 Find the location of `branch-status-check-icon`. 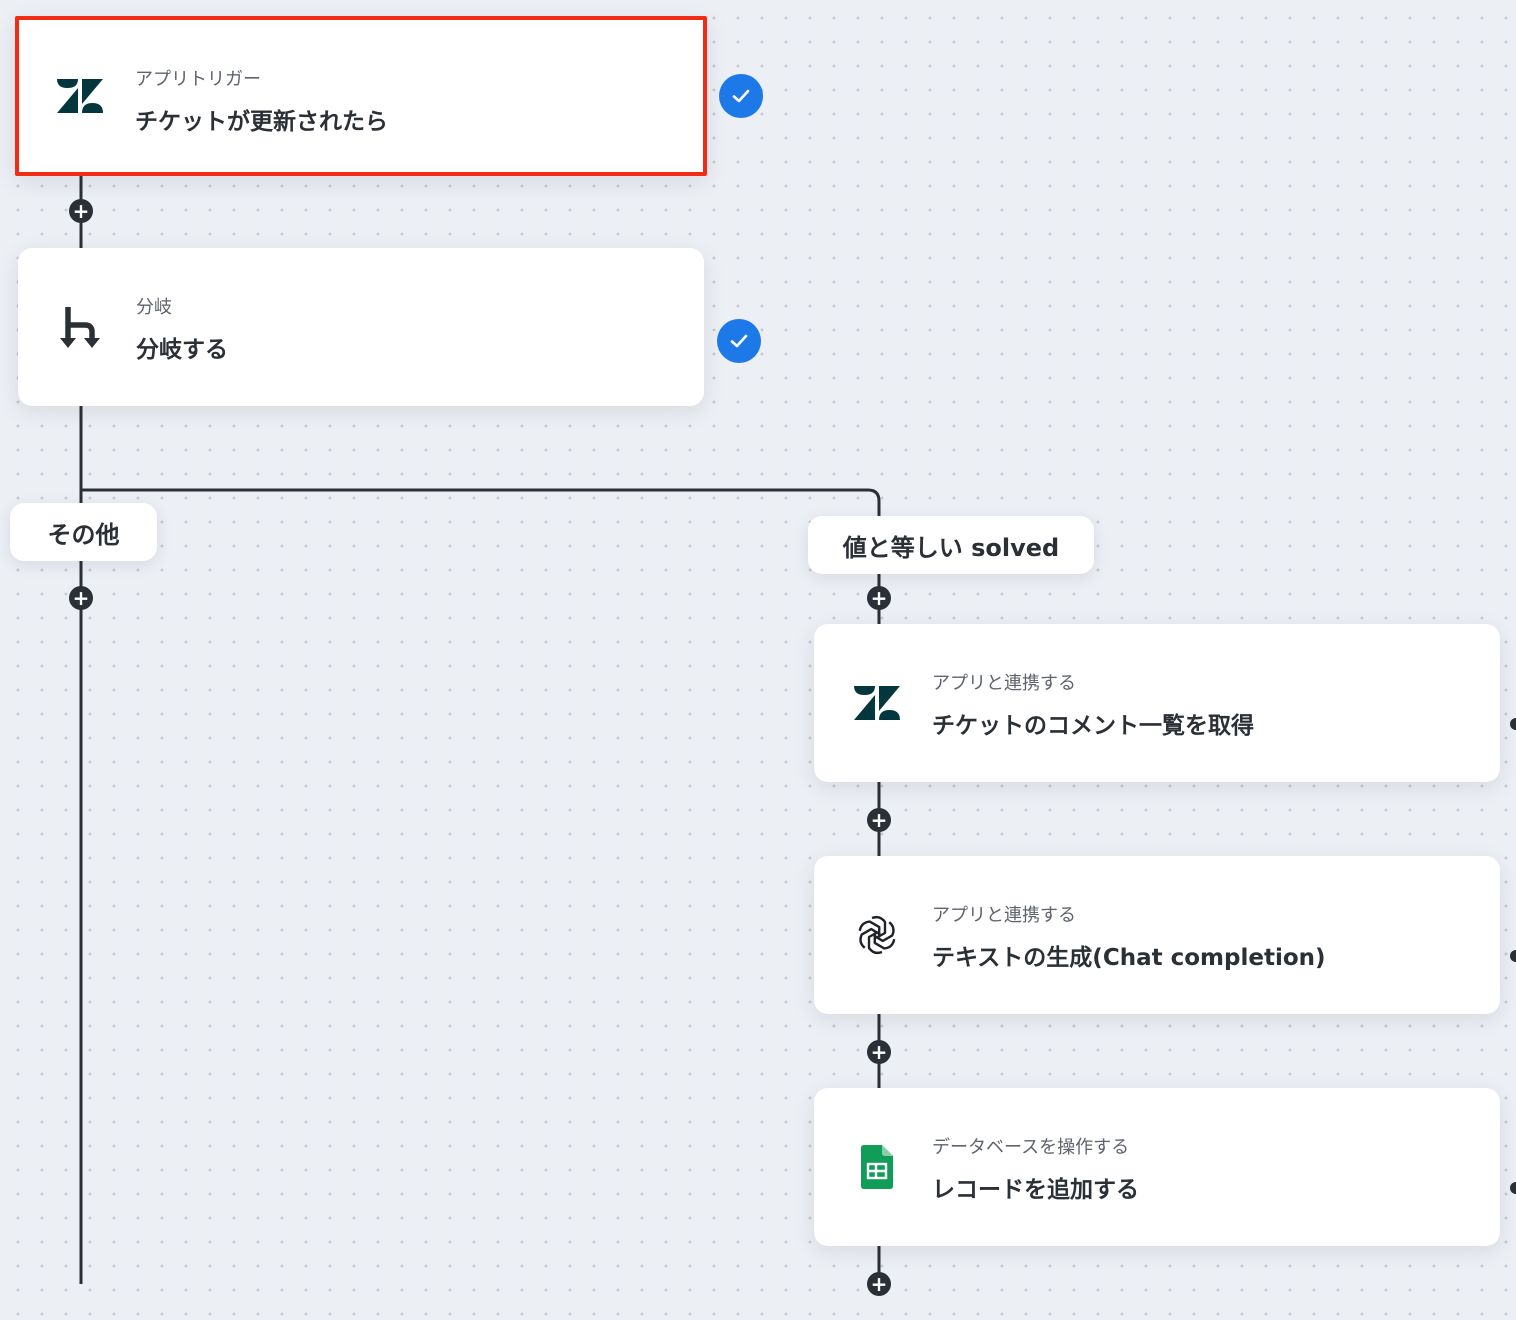

branch-status-check-icon is located at coordinates (739, 341).